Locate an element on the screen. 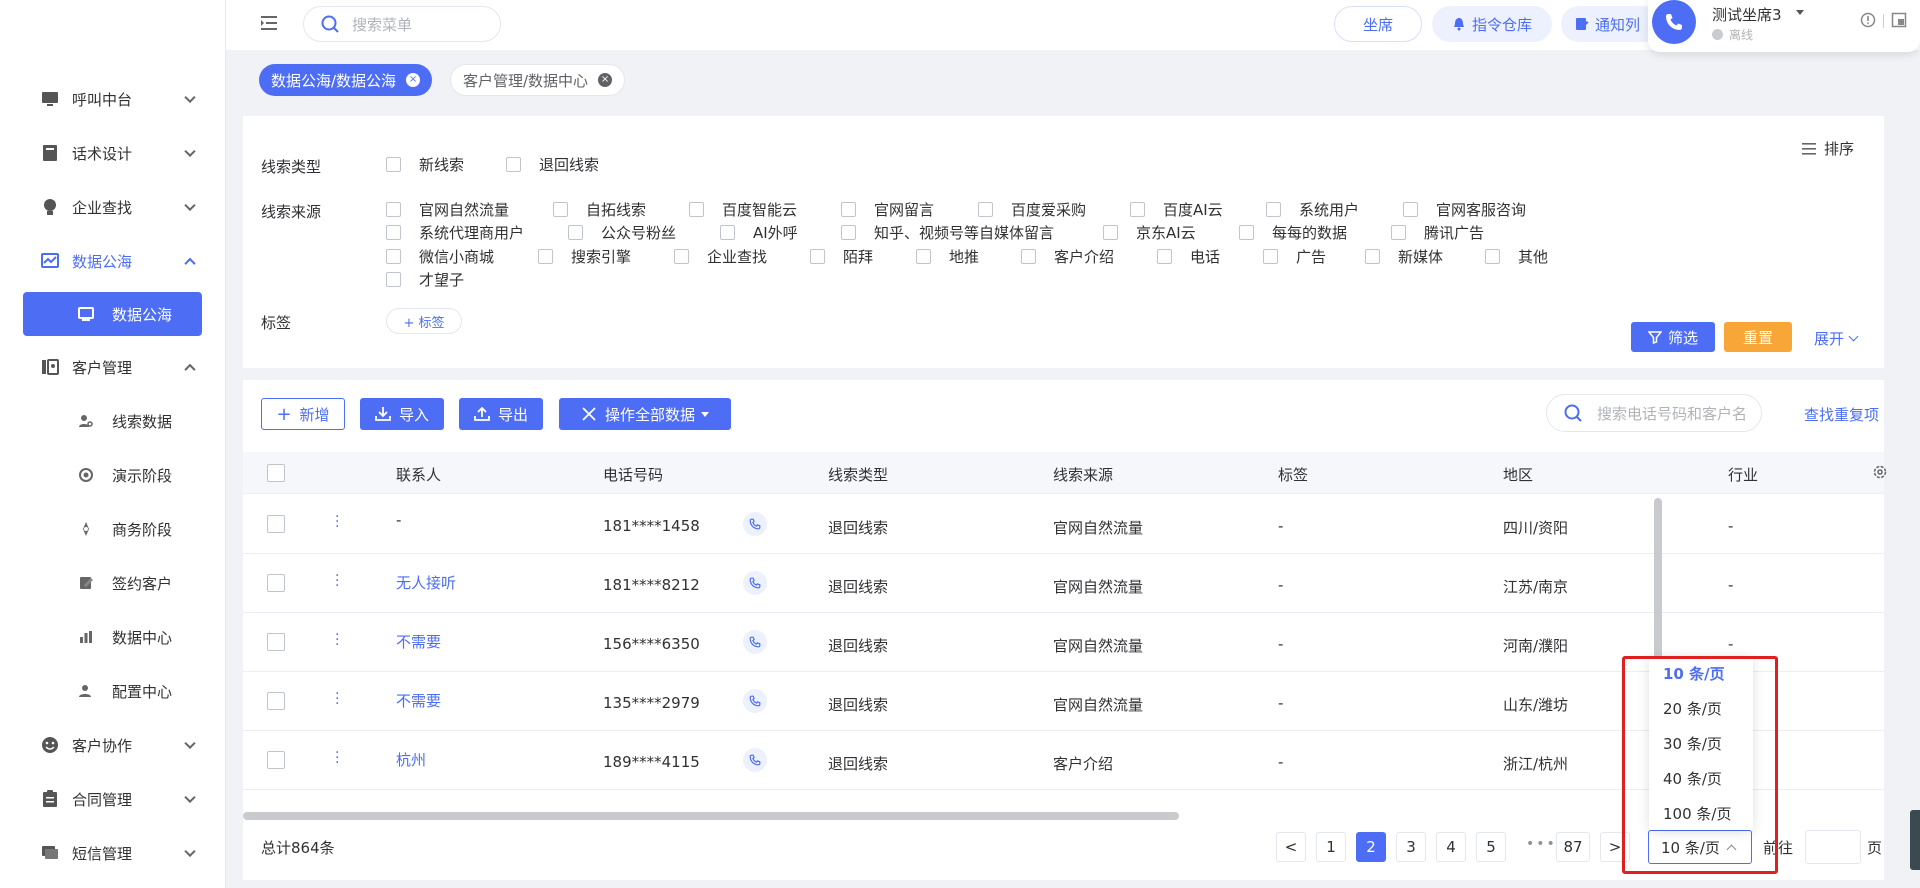 Image resolution: width=1920 pixels, height=888 pixels. clue-source-checkbox: 腾讯广告 is located at coordinates (1437, 232).